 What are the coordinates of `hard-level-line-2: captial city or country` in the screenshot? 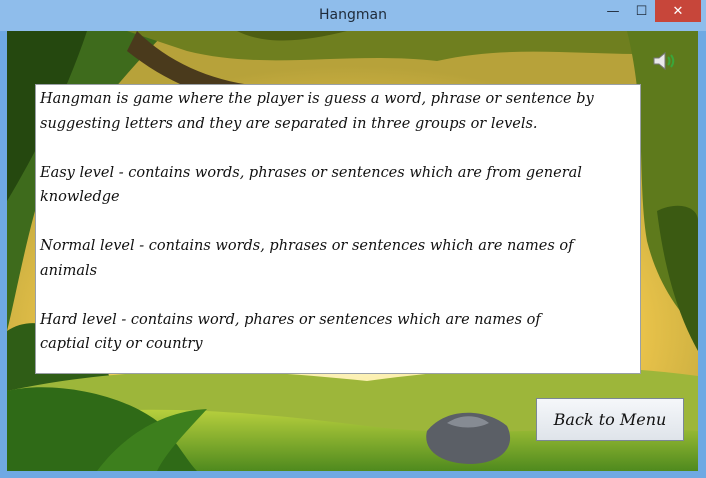 It's located at (121, 344).